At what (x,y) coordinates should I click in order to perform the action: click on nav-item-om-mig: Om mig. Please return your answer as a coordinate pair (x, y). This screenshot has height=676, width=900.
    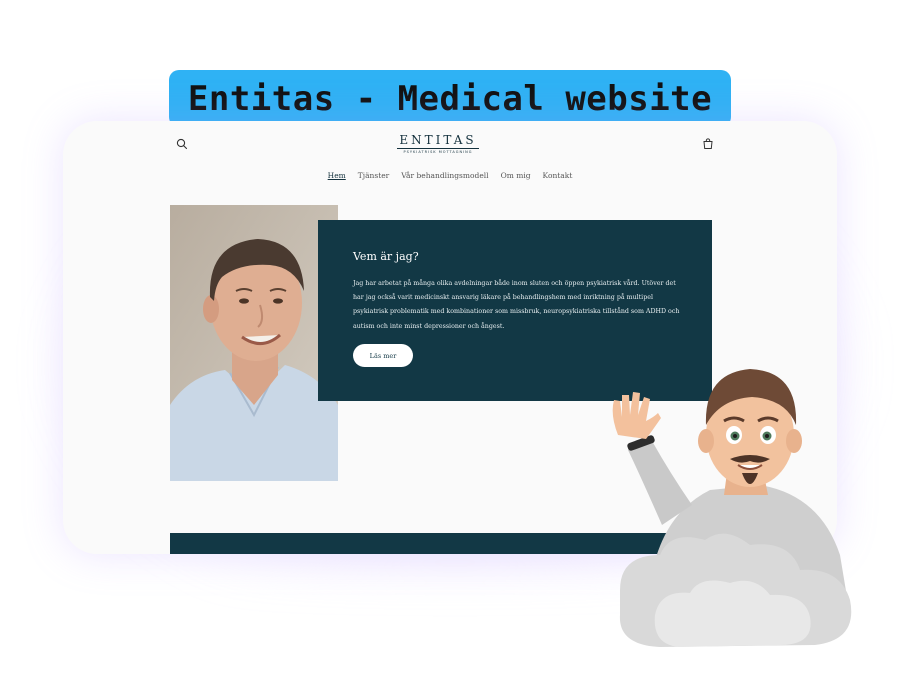
    Looking at the image, I should click on (516, 175).